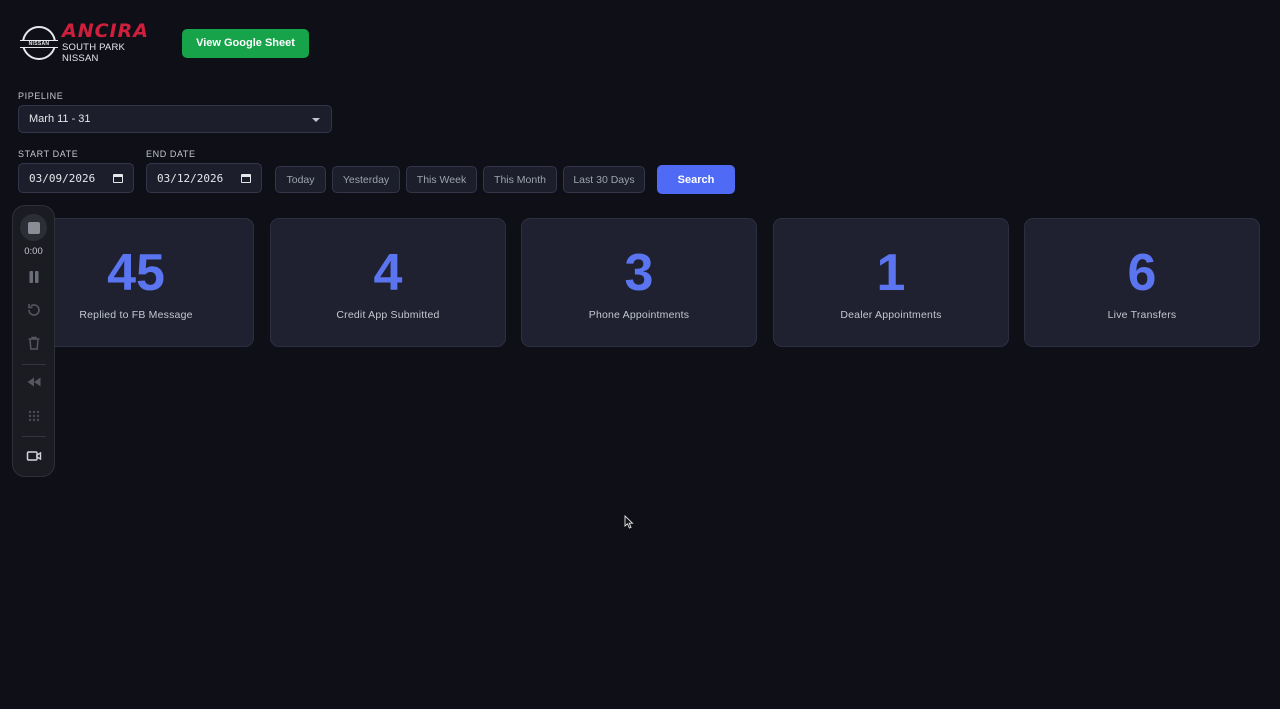  I want to click on nissan-logo-text: NISSAN, so click(39, 44).